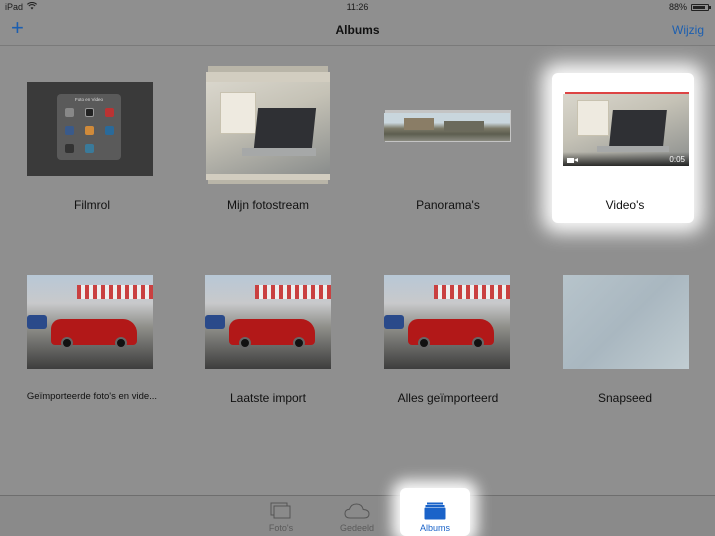  I want to click on tab-albums: Albums, so click(435, 516).